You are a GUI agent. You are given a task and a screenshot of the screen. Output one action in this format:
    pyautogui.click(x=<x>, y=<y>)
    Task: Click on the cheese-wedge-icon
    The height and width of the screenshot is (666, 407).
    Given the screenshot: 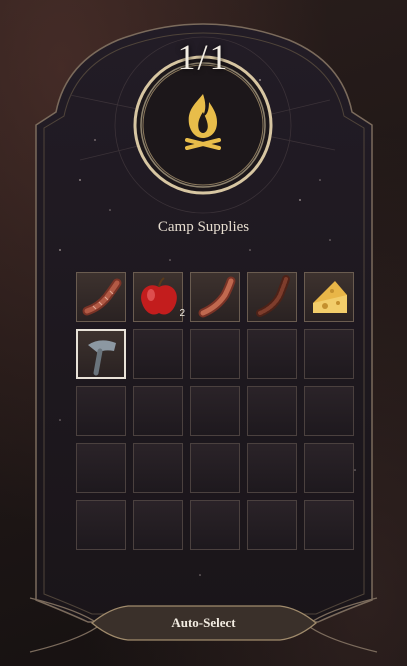 What is the action you would take?
    pyautogui.click(x=330, y=297)
    